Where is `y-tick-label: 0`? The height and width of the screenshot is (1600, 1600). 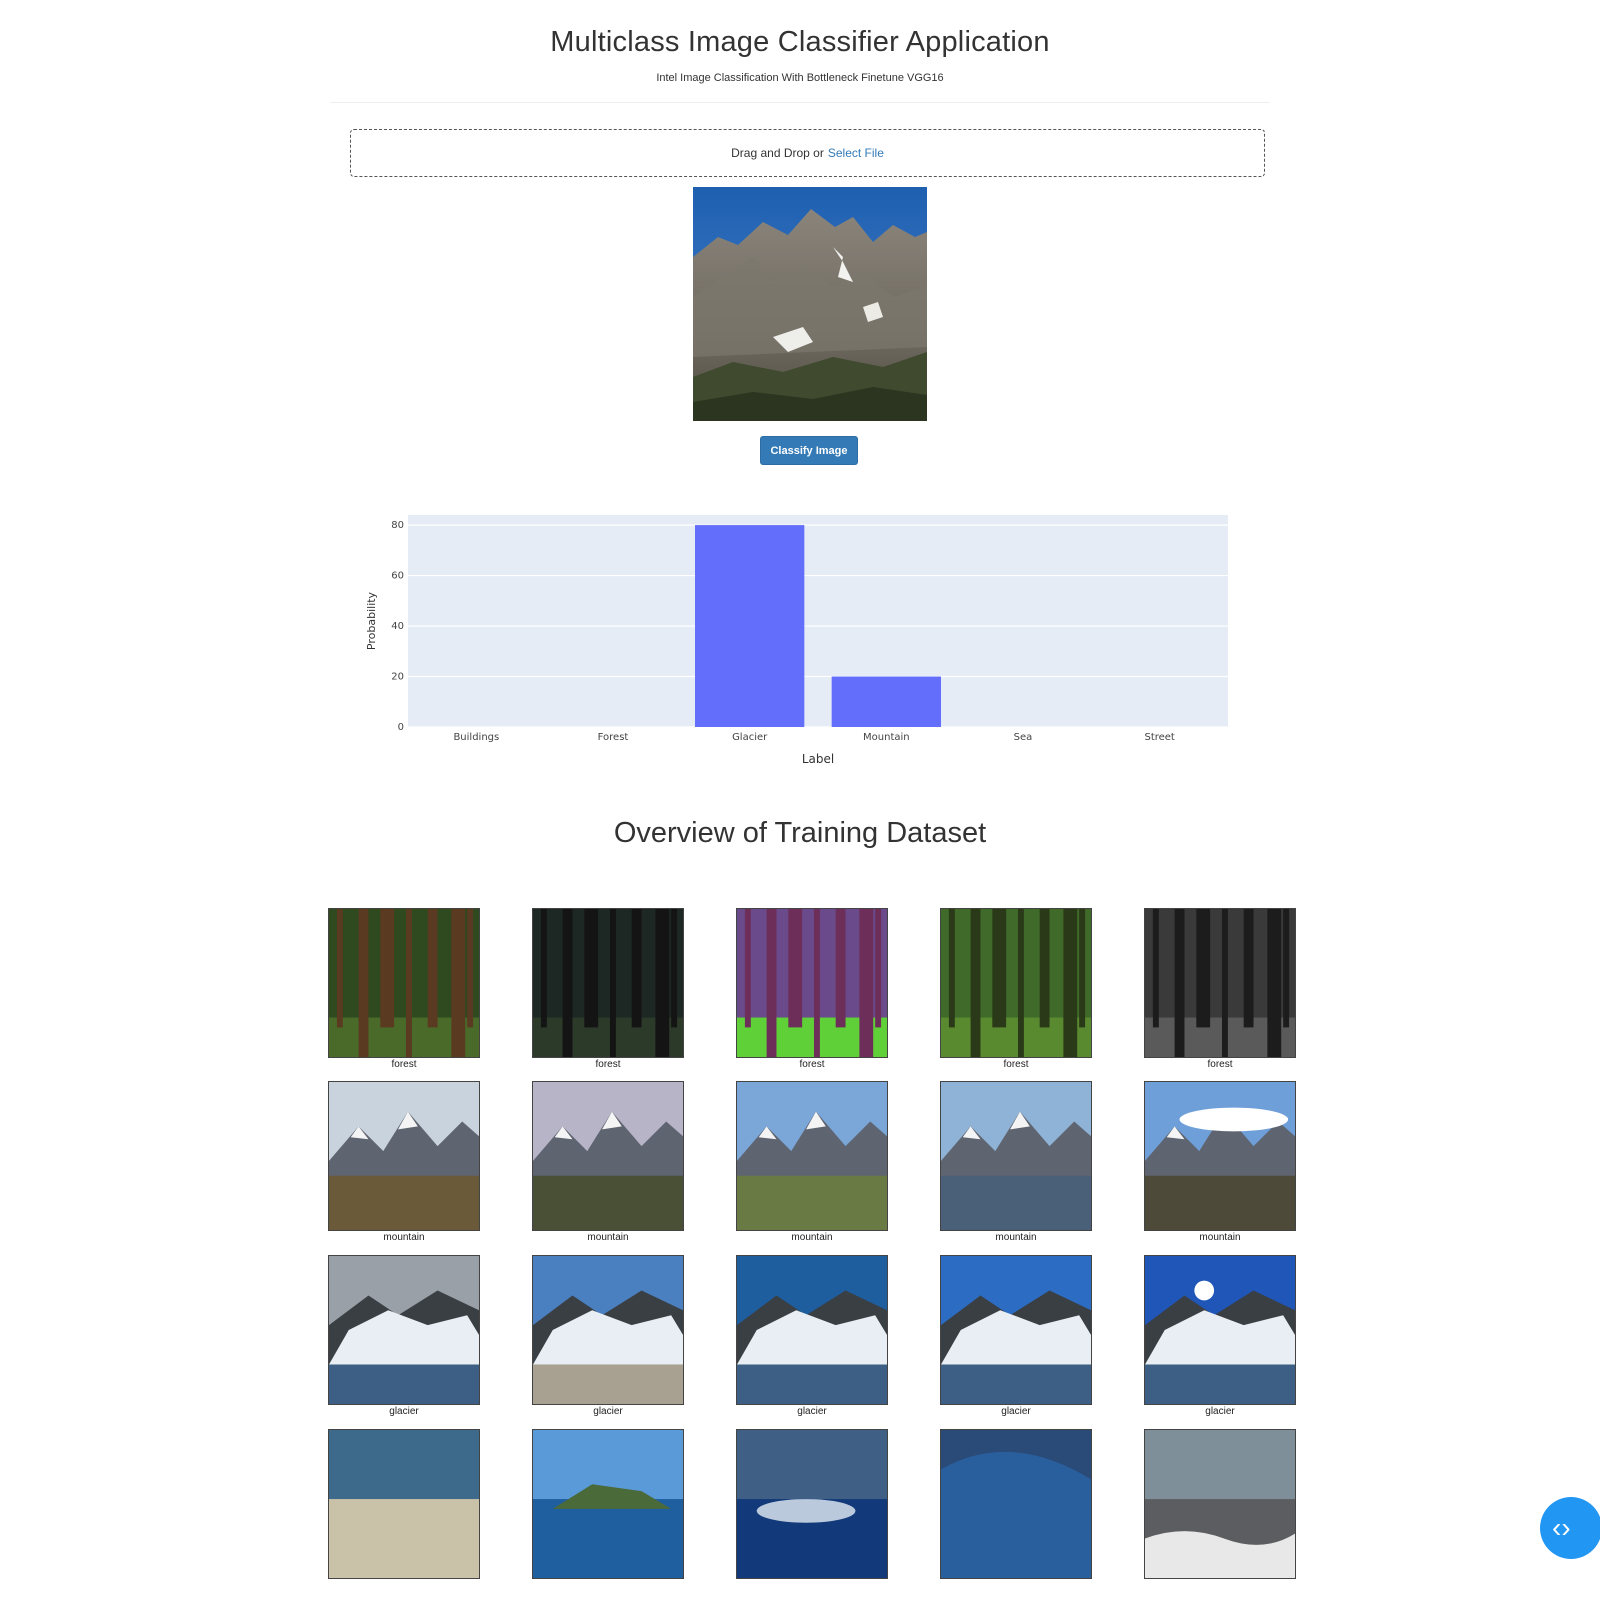
y-tick-label: 0 is located at coordinates (401, 727).